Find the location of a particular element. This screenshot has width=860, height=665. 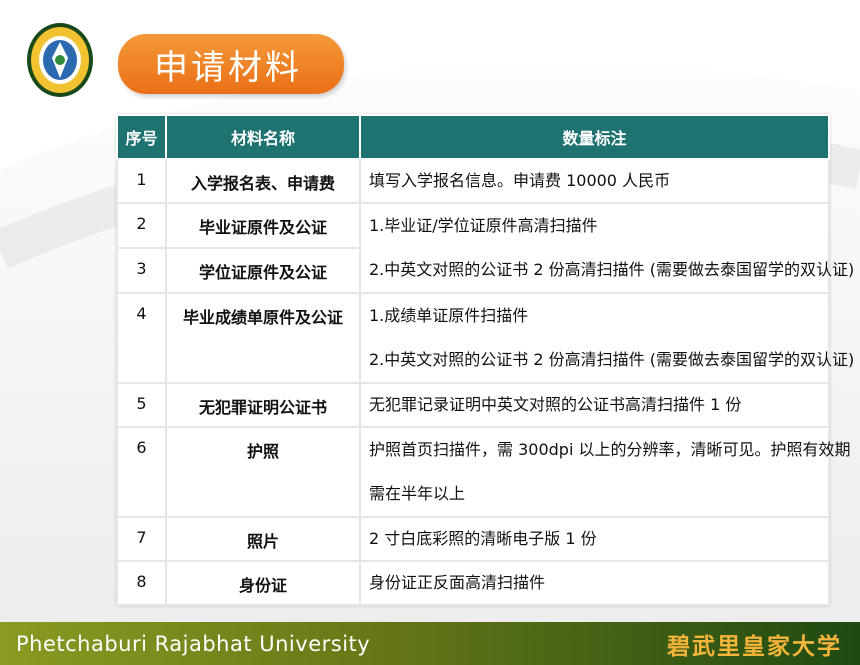

note-line: 无犯罪记录证明中英文对照的公证书高清扫描件 1 份 is located at coordinates (555, 404).